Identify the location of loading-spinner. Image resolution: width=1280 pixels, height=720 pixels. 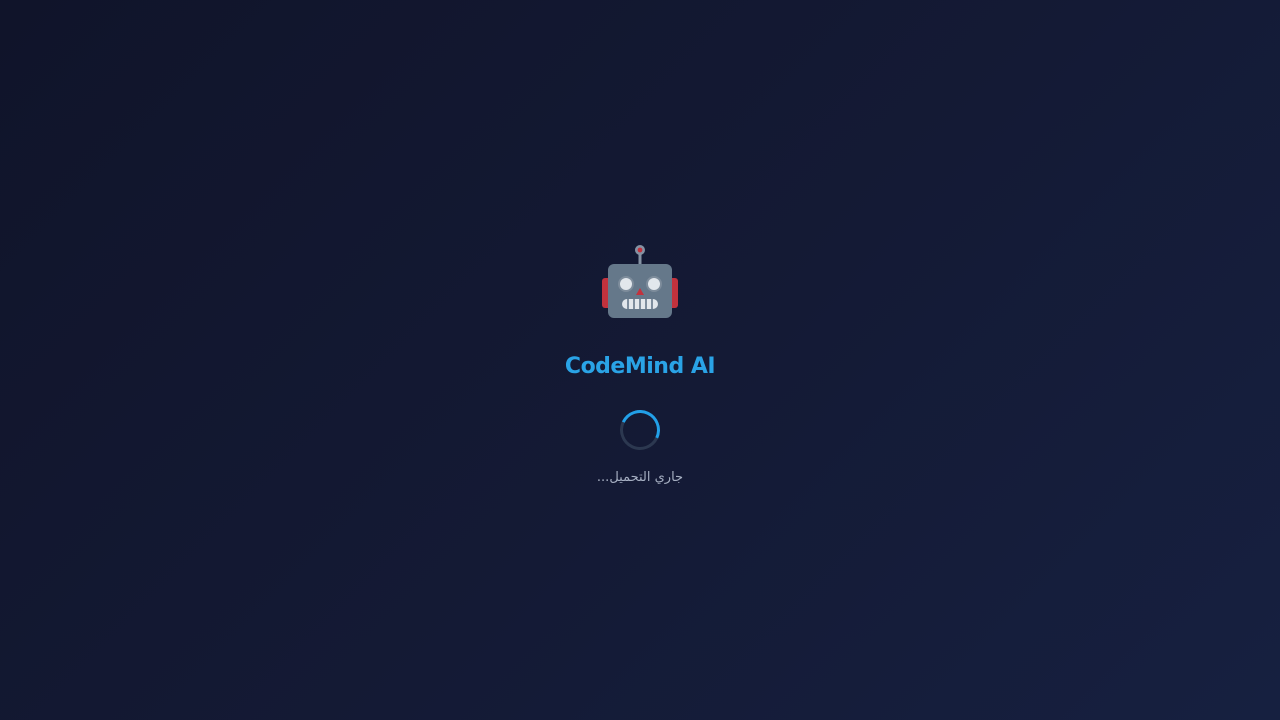
(640, 430).